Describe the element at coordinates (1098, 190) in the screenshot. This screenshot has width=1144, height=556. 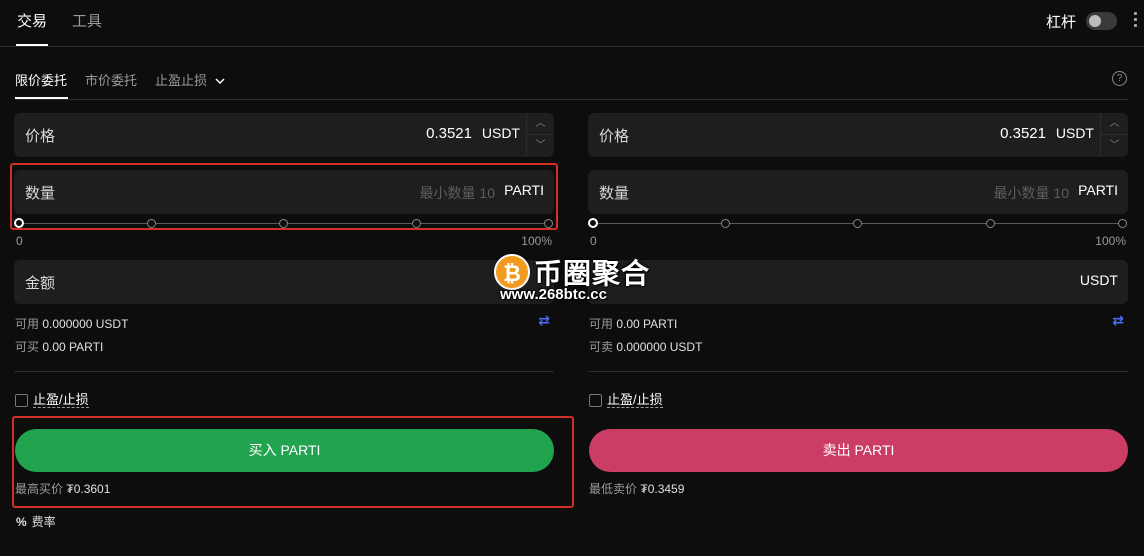
I see `quantity-unit: PARTI` at that location.